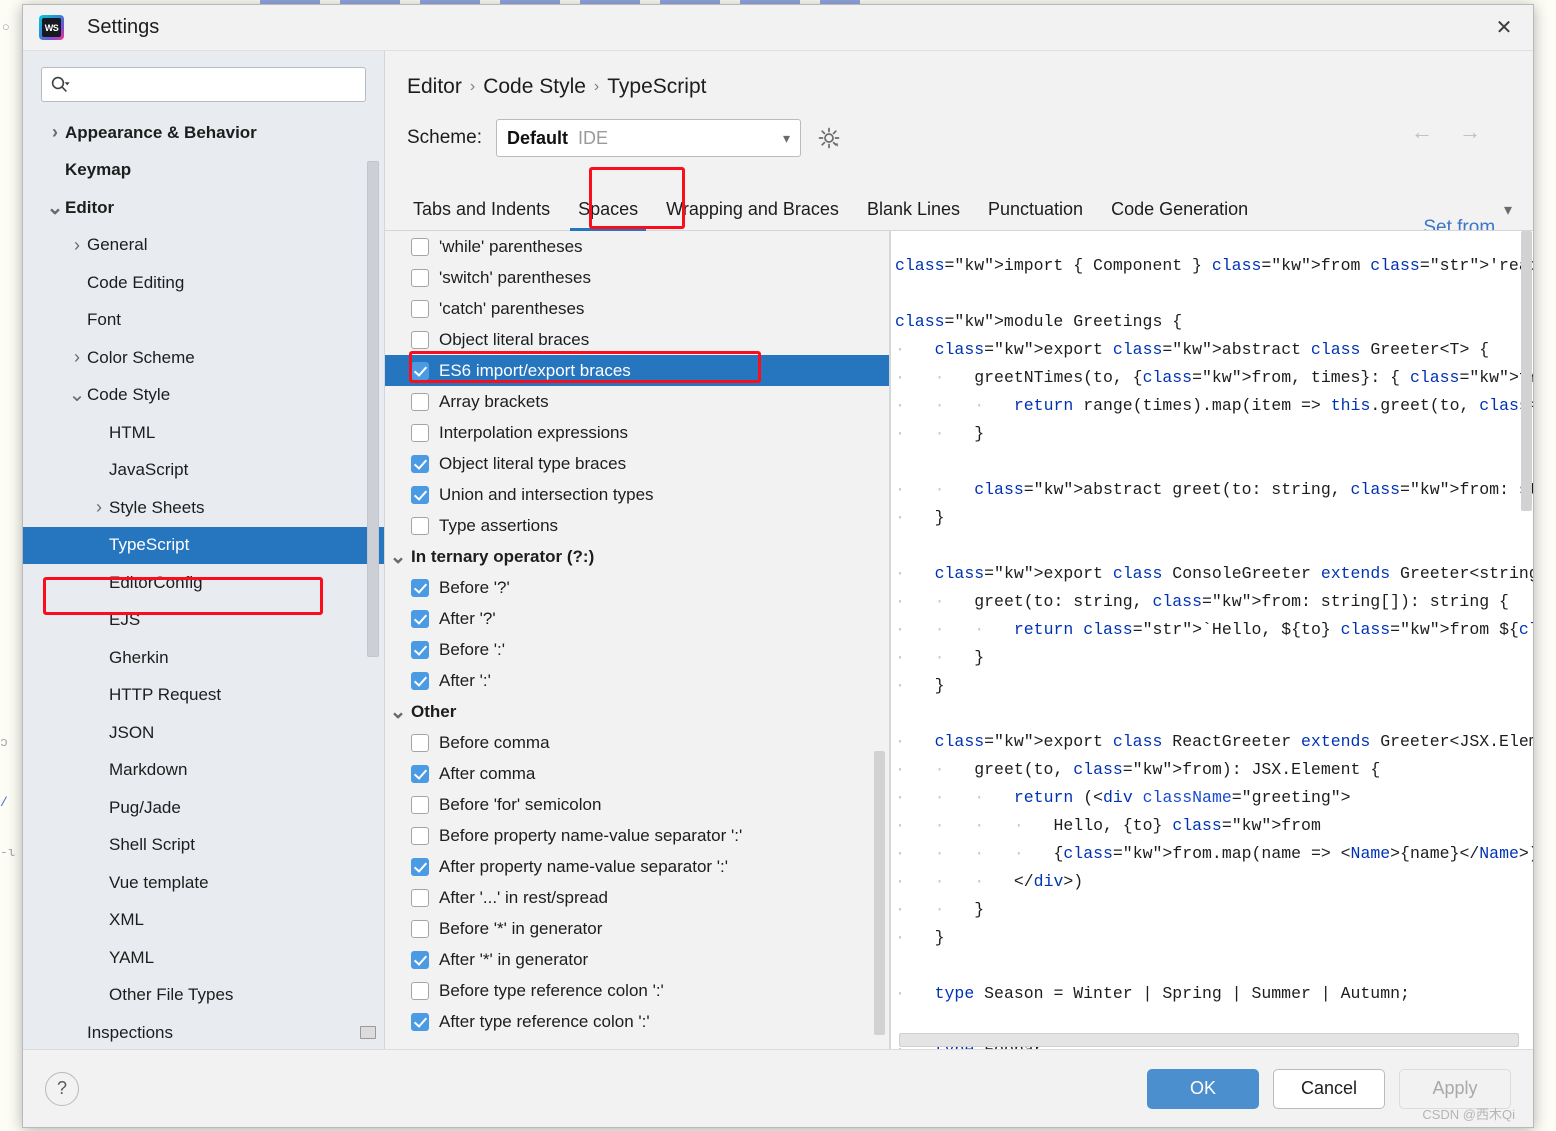  I want to click on search-field, so click(203, 84).